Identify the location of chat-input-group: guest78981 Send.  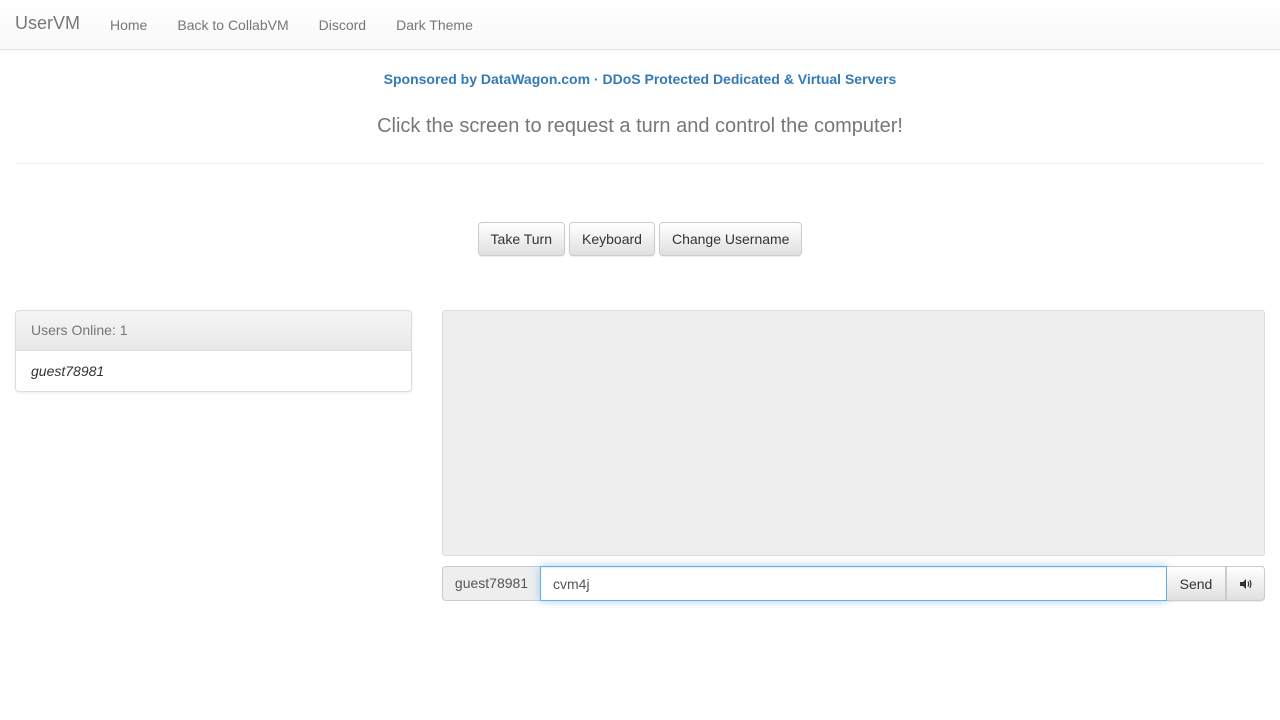
(853, 583).